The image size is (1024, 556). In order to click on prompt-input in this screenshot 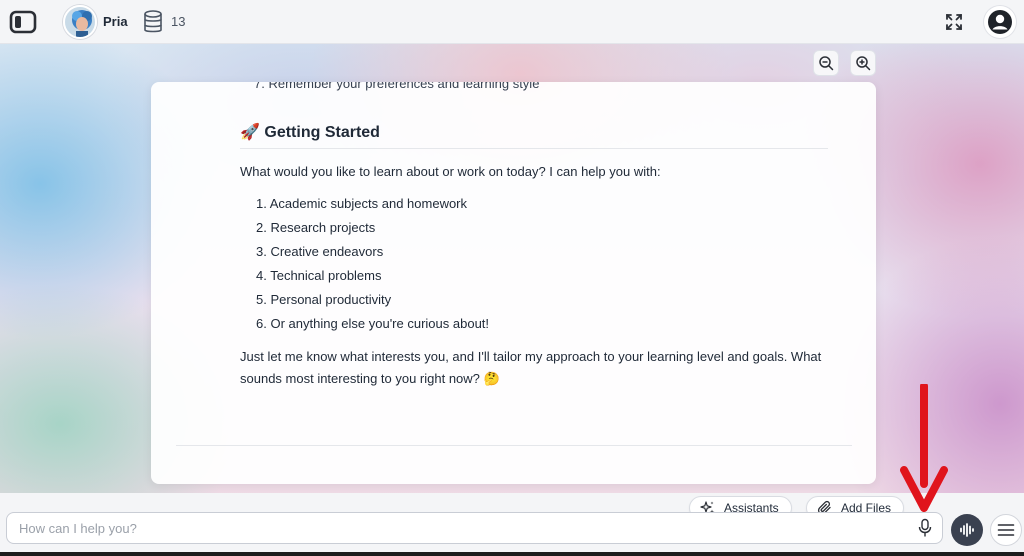, I will do `click(459, 528)`.